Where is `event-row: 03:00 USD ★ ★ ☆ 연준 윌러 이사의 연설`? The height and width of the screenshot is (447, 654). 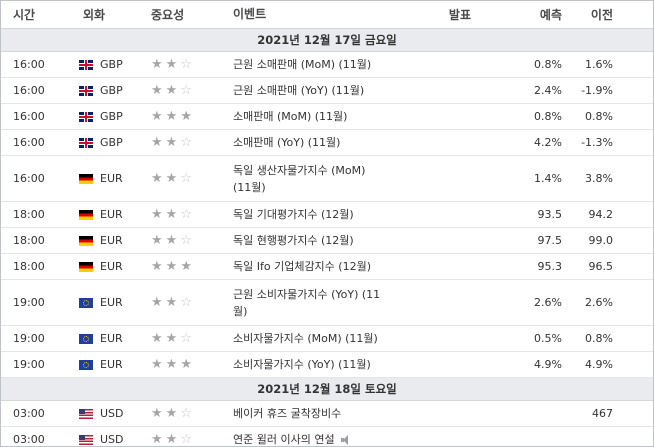 event-row: 03:00 USD ★ ★ ☆ 연준 윌러 이사의 연설 is located at coordinates (327, 436).